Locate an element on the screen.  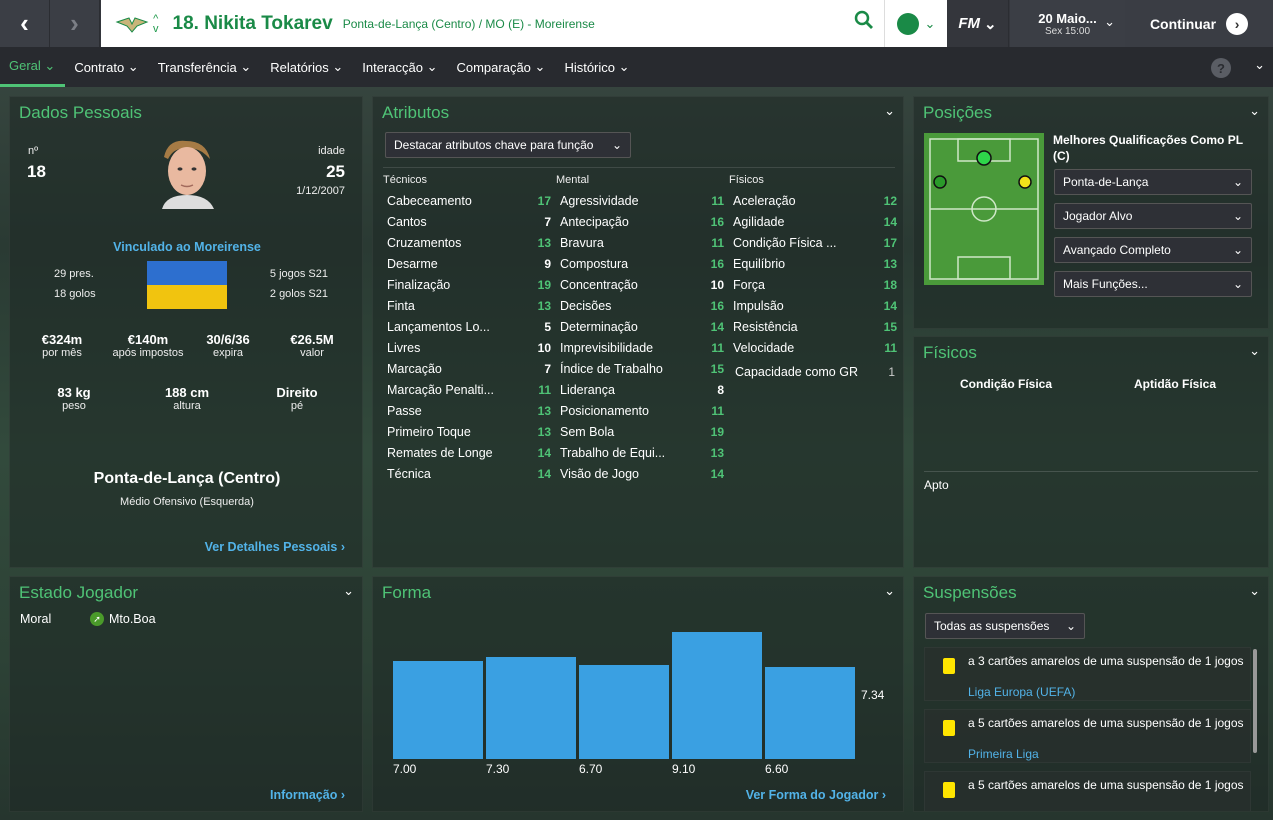
attribute-row: Técnica 14 is located at coordinates (469, 473).